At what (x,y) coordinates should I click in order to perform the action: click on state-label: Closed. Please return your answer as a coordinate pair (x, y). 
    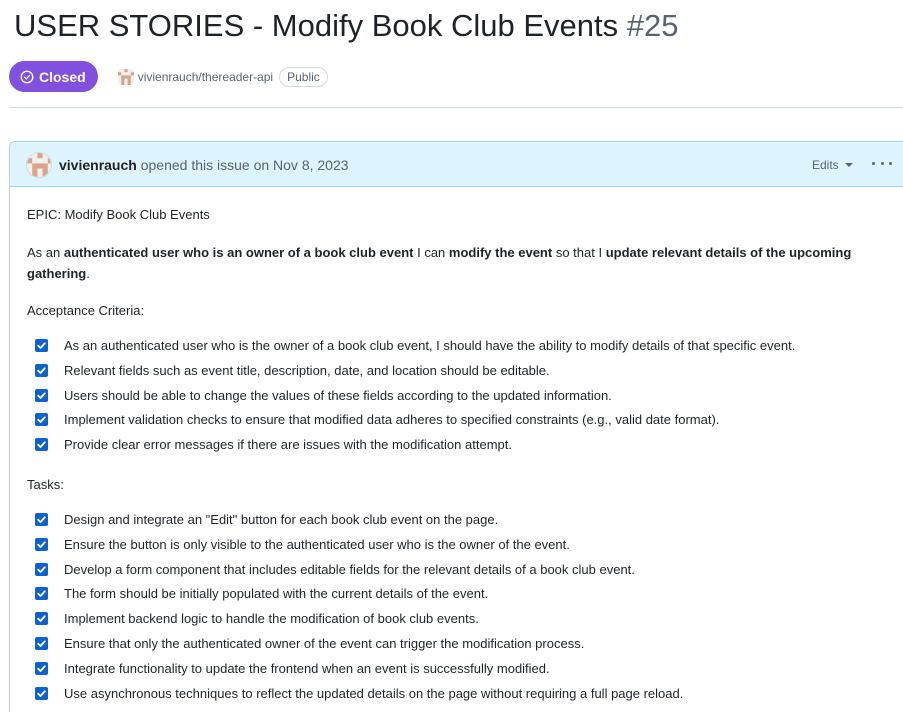
    Looking at the image, I should click on (62, 76).